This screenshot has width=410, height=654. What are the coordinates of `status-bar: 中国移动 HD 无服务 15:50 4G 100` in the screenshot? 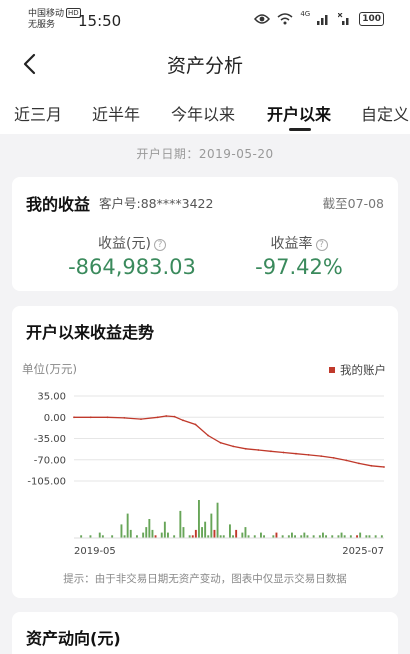 It's located at (205, 20).